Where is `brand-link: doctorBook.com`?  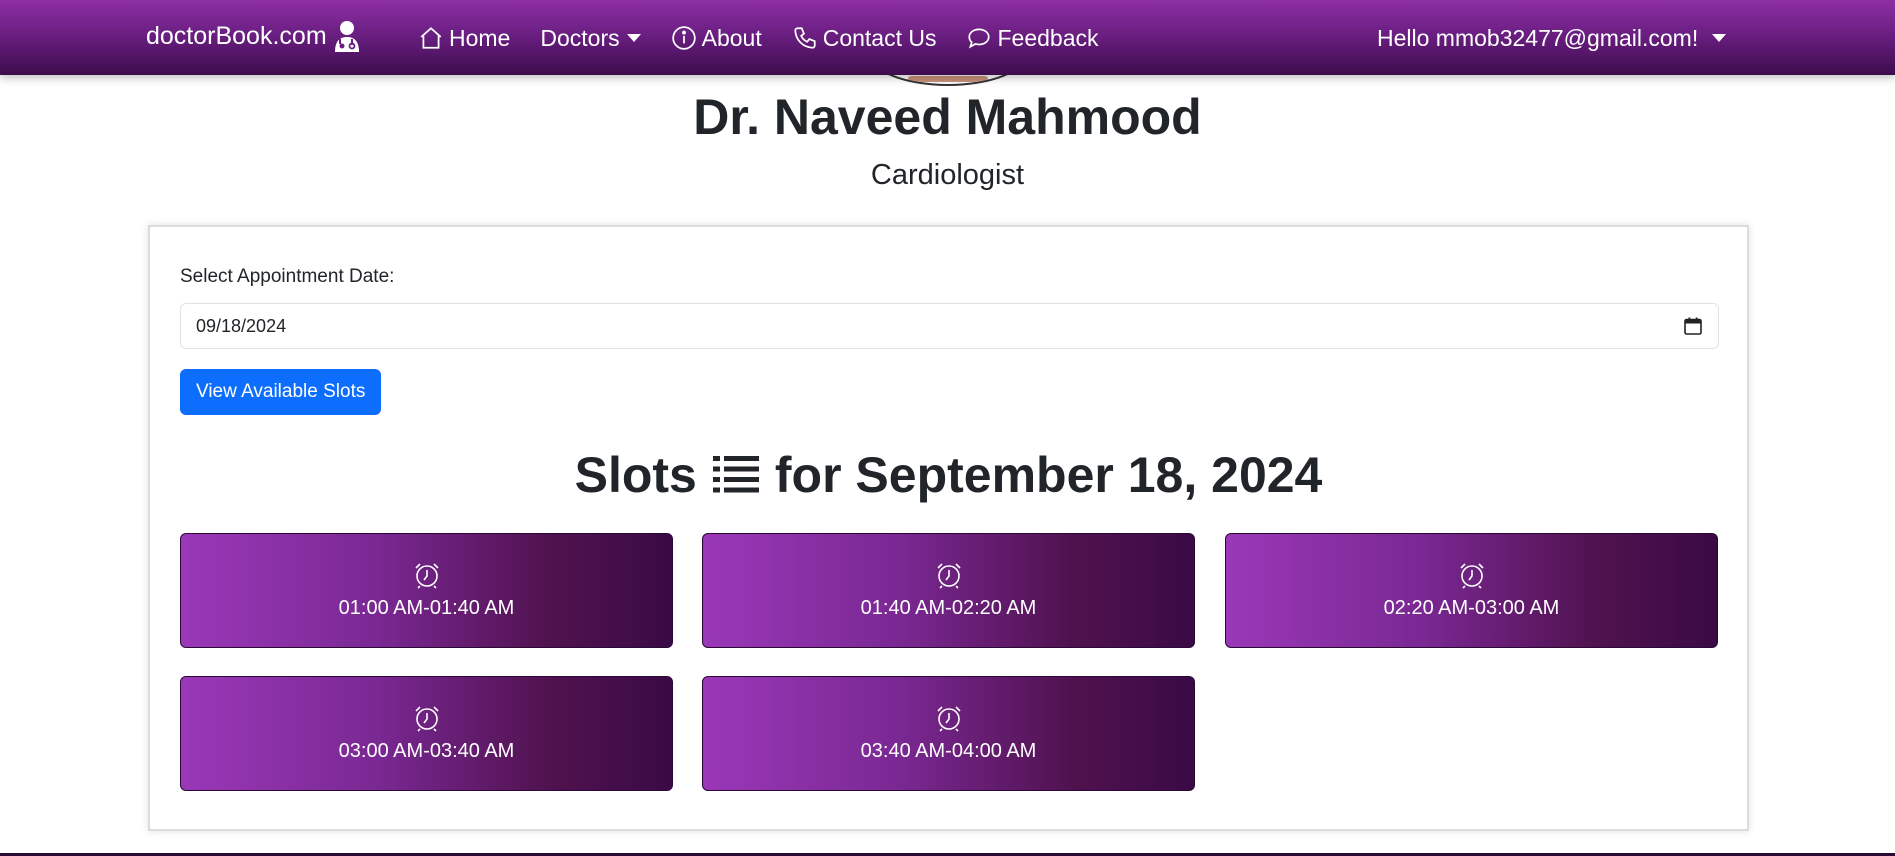
brand-link: doctorBook.com is located at coordinates (253, 36).